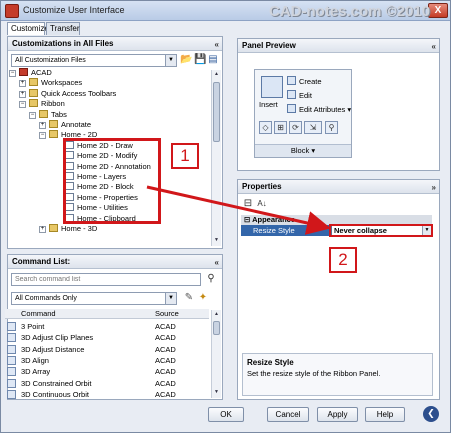 The height and width of the screenshot is (433, 451). Describe the element at coordinates (265, 127) in the screenshot. I see `define-attributes-icon: ◇` at that location.